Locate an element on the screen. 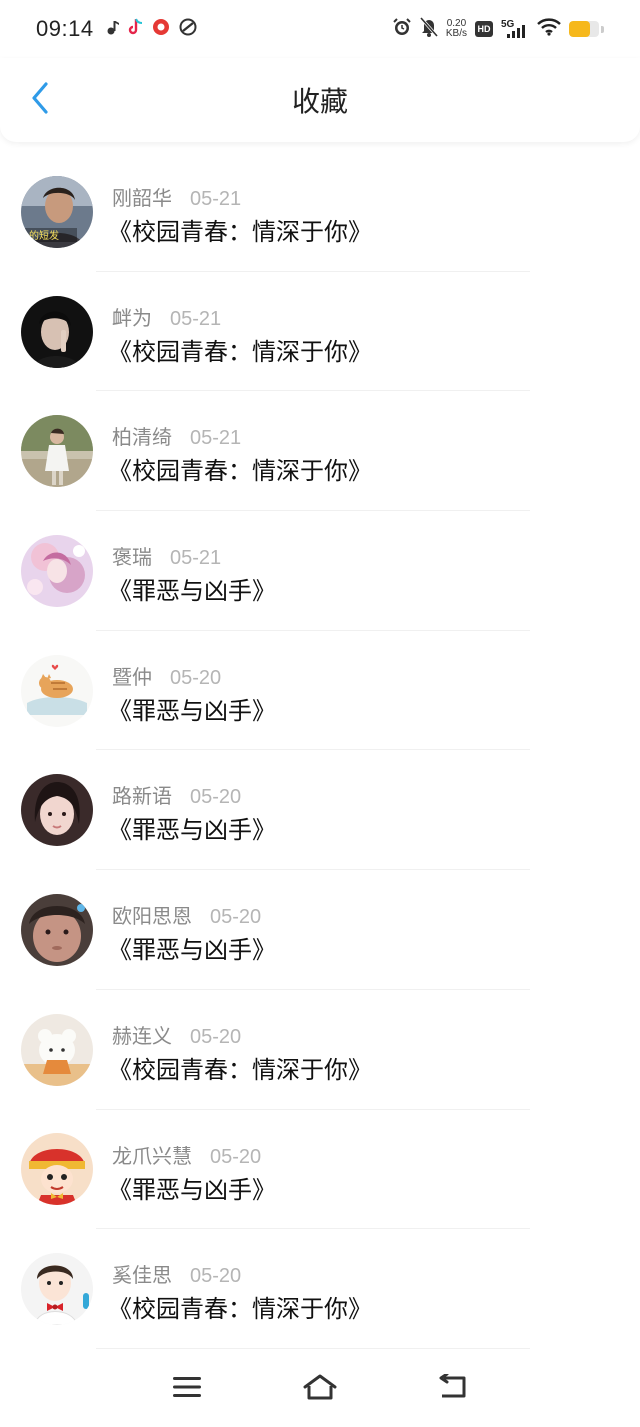  list-item: 欧阳思恩 05-20 《罪恶与凶手》 is located at coordinates (320, 930).